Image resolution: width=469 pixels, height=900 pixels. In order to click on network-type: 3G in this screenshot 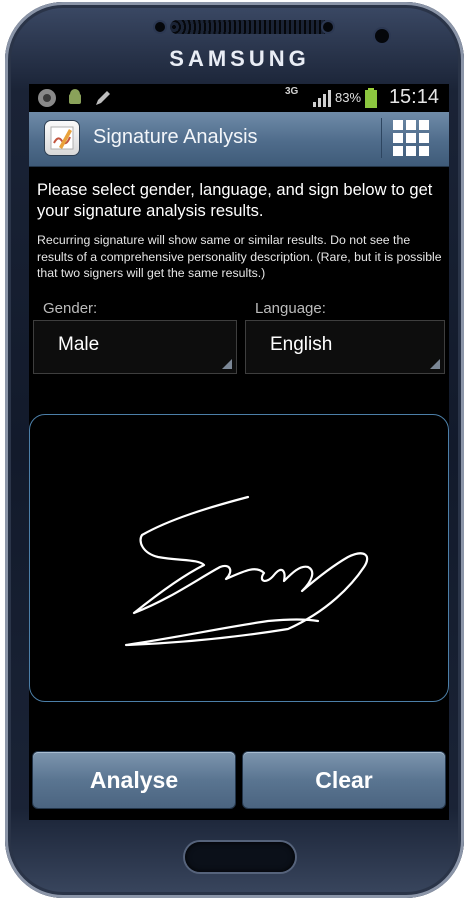, I will do `click(292, 91)`.